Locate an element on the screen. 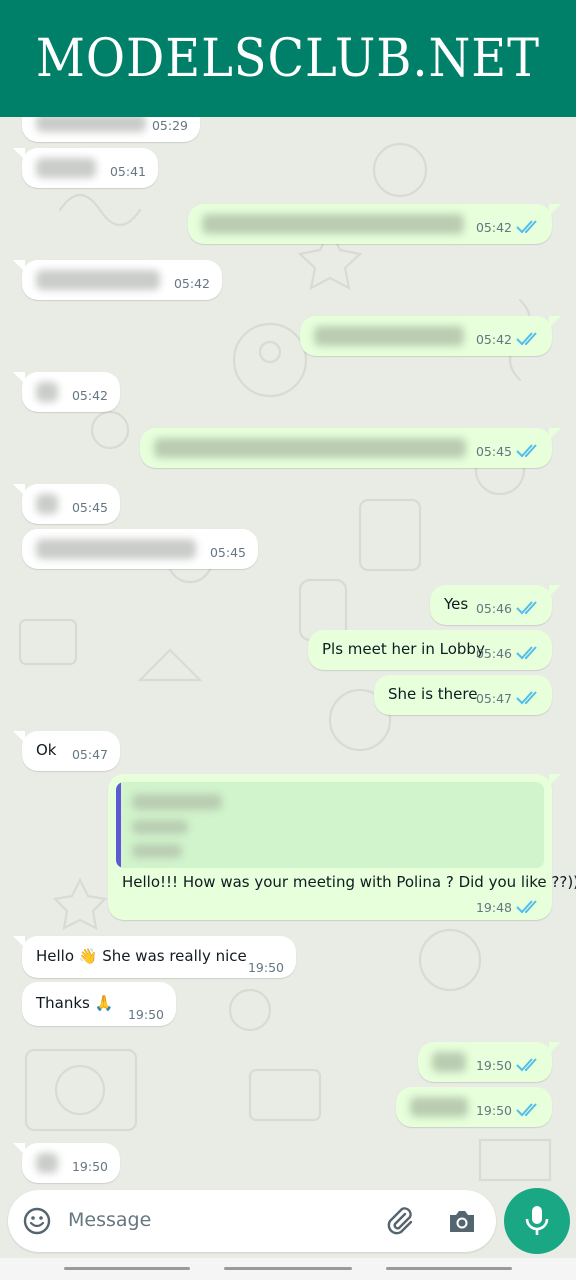 The height and width of the screenshot is (1280, 576). system-navigation-bar is located at coordinates (288, 1269).